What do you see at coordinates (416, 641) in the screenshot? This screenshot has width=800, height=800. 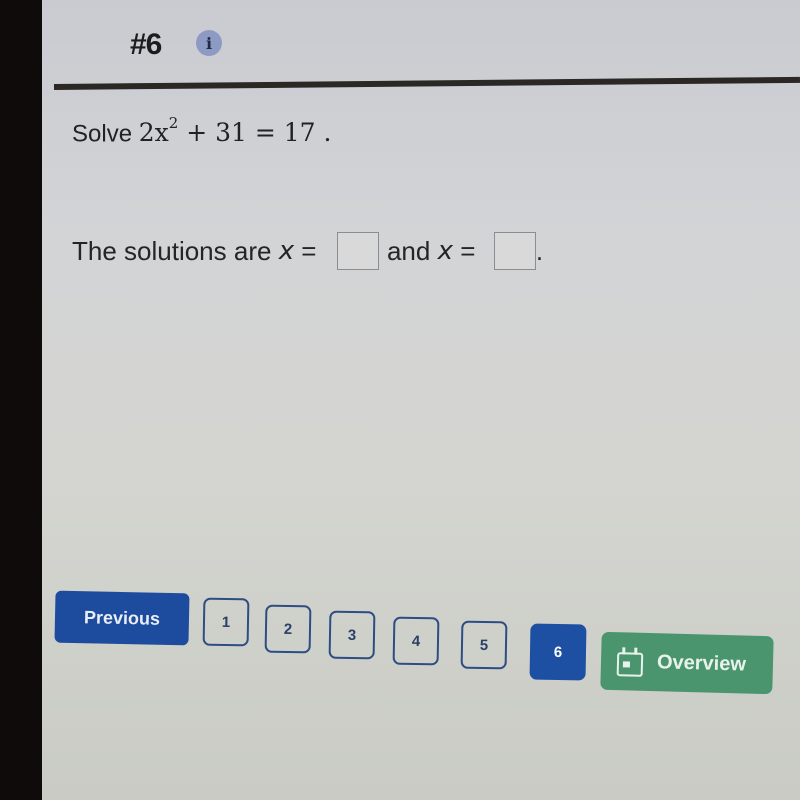 I see `page-button-4: 4` at bounding box center [416, 641].